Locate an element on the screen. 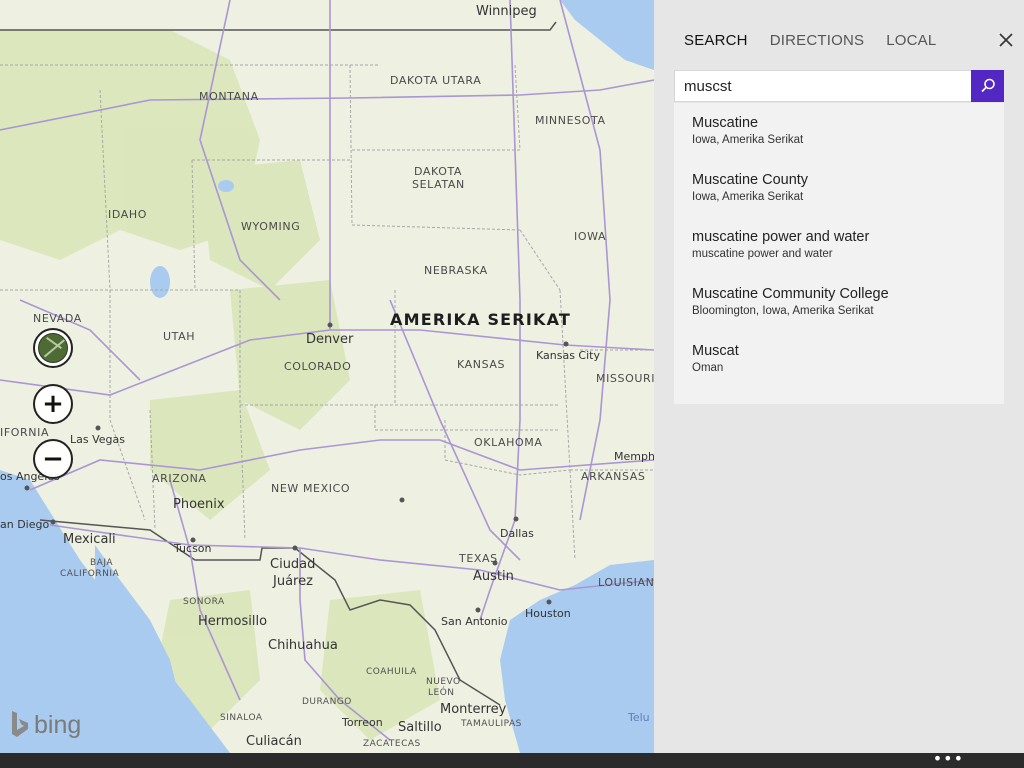 Image resolution: width=1024 pixels, height=768 pixels. state-label: ARKANSAS is located at coordinates (613, 476).